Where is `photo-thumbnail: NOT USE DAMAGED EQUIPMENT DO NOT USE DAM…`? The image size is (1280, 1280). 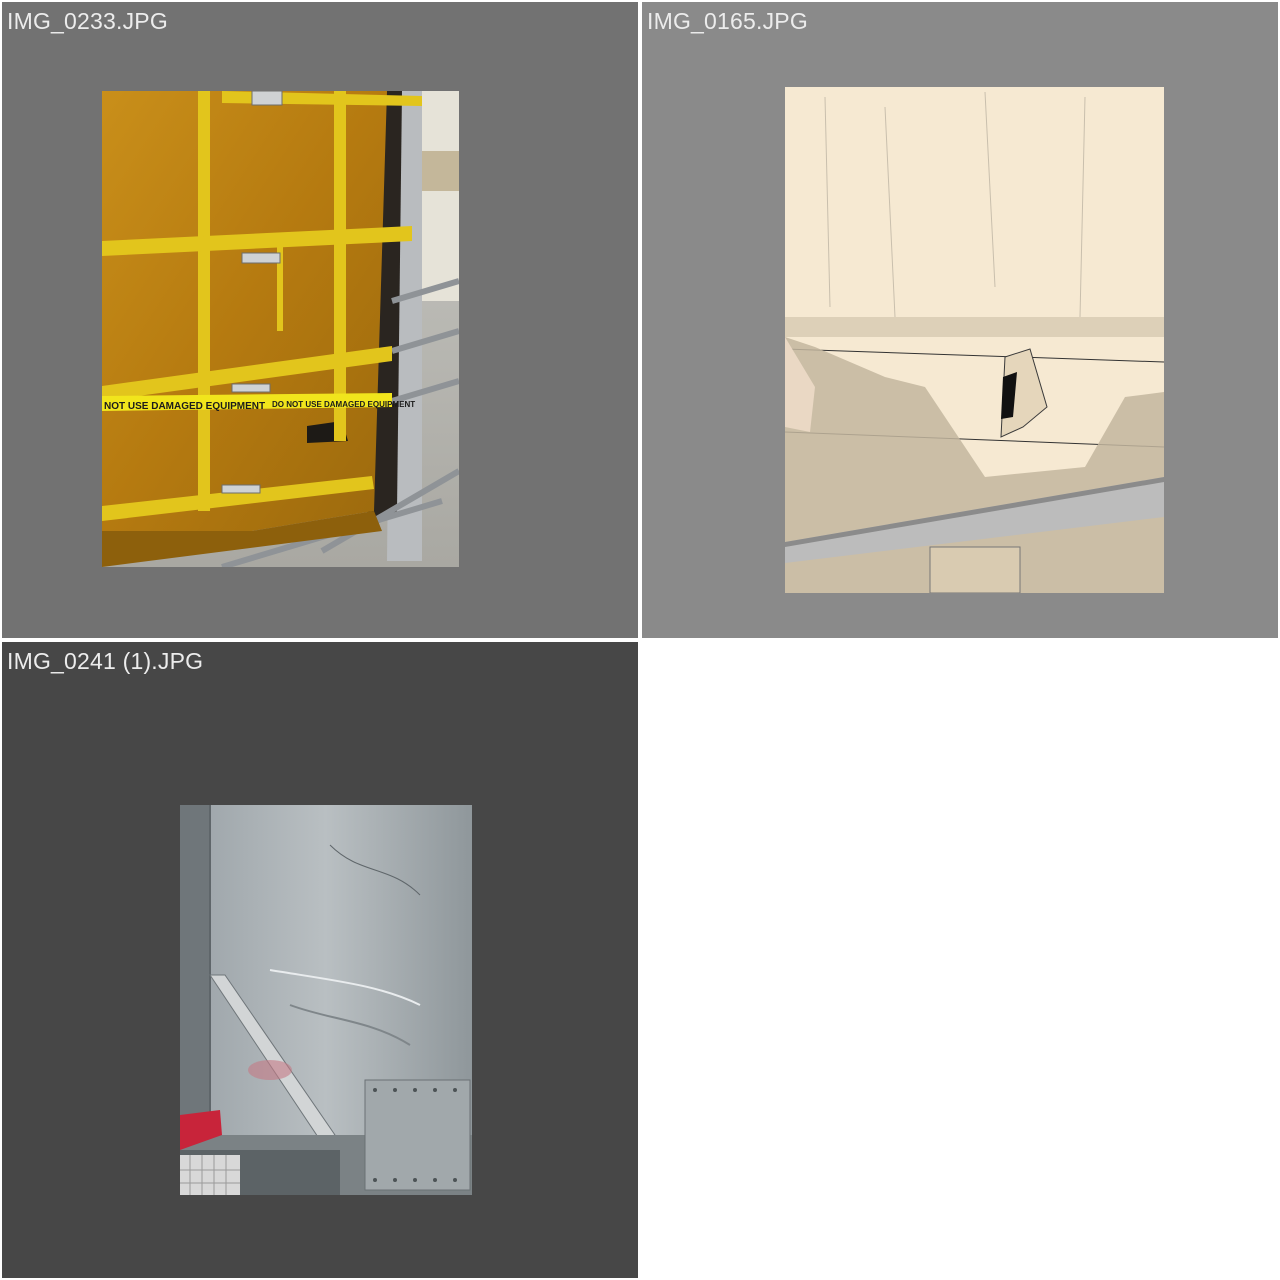
photo-thumbnail: NOT USE DAMAGED EQUIPMENT DO NOT USE DAM… is located at coordinates (280, 329).